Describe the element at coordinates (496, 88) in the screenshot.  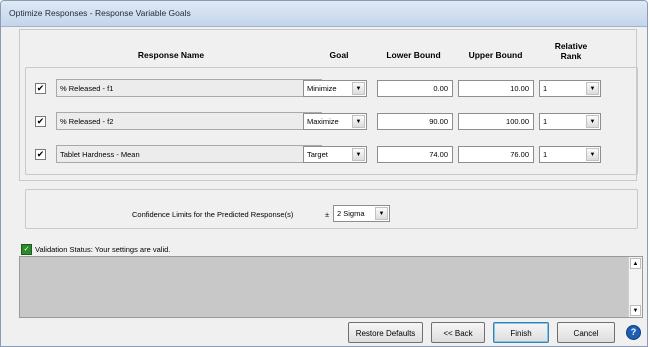
I see `upper-bound-input: 10.00` at that location.